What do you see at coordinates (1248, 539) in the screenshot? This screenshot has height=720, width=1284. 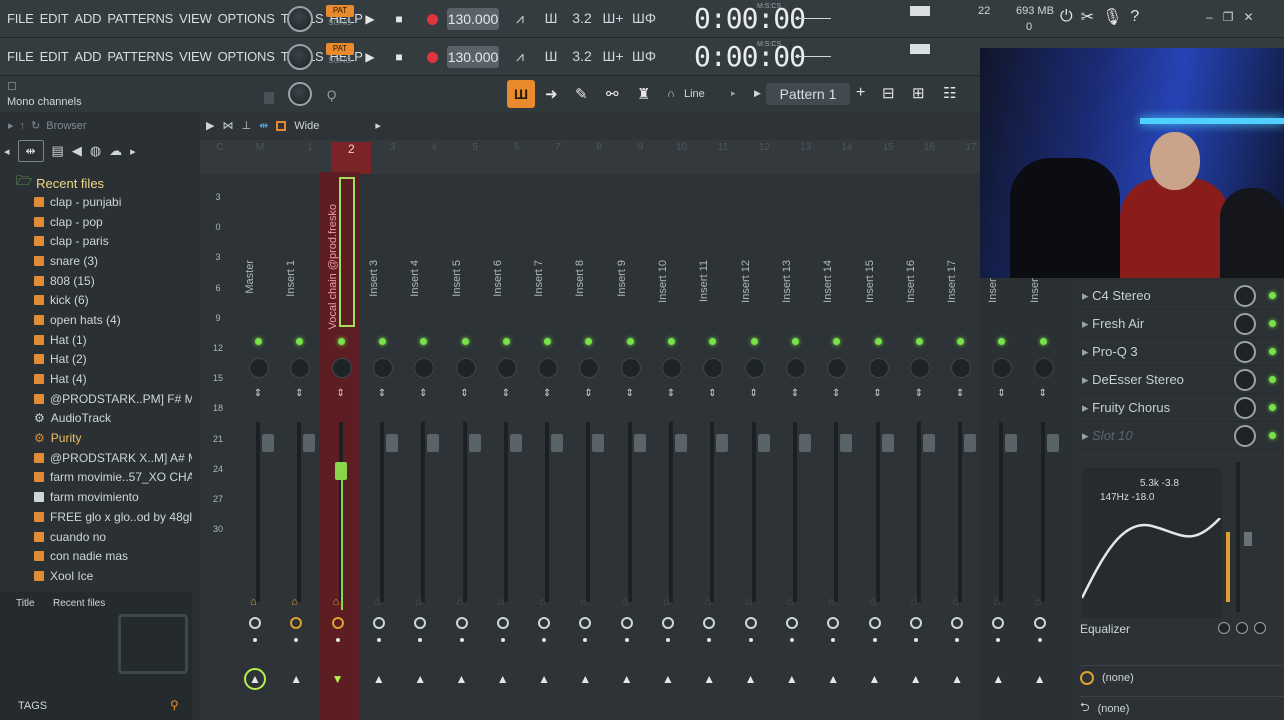 I see `fx-mix-handle` at bounding box center [1248, 539].